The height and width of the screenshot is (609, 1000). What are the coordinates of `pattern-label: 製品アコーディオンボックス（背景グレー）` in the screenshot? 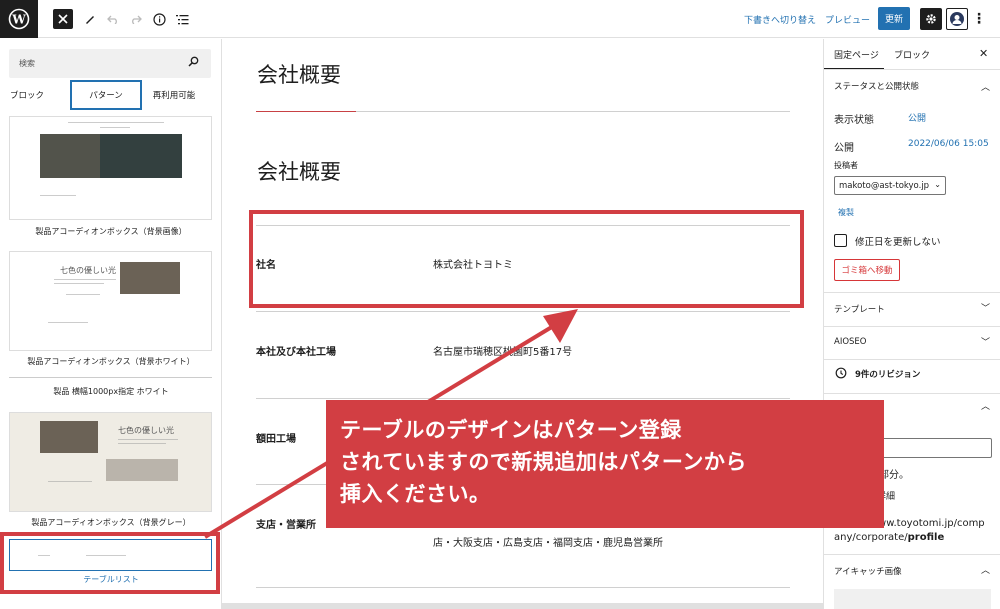 It's located at (111, 522).